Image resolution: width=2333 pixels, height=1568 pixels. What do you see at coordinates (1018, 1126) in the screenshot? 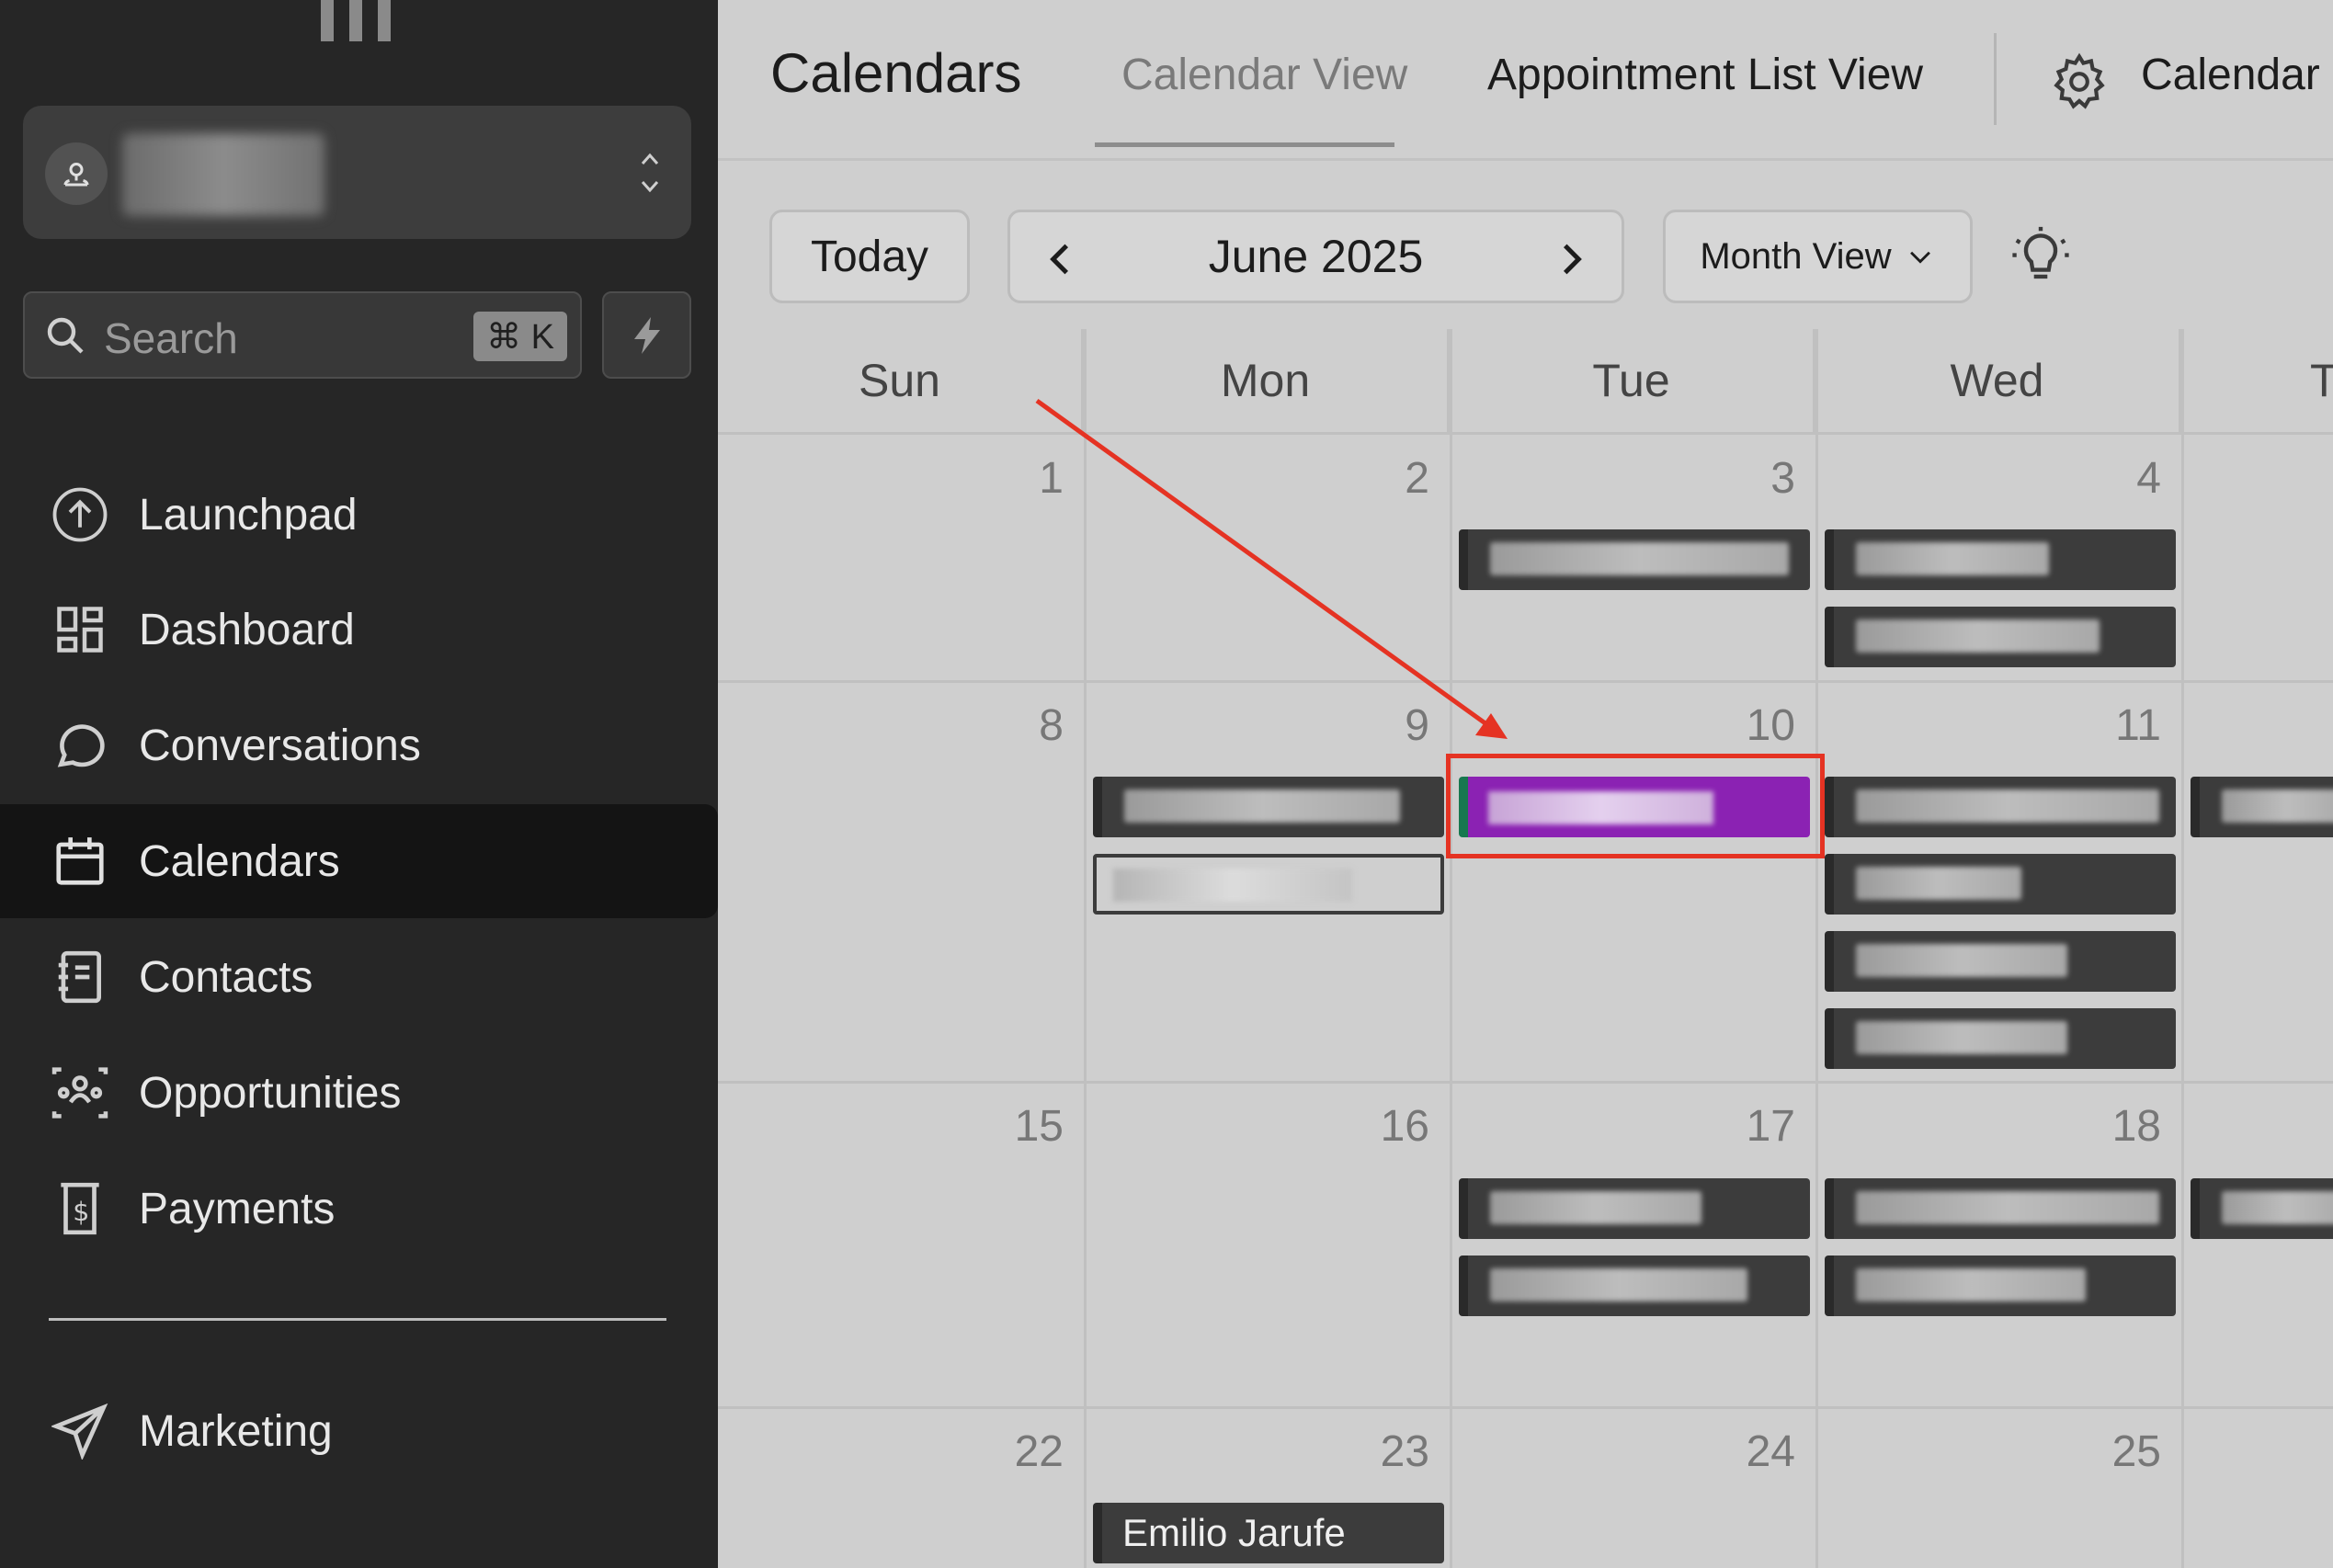
I see `date-number: 15` at bounding box center [1018, 1126].